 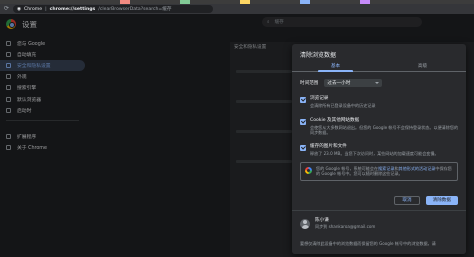 I want to click on dialog-tabs: 基本 高级, so click(x=379, y=67).